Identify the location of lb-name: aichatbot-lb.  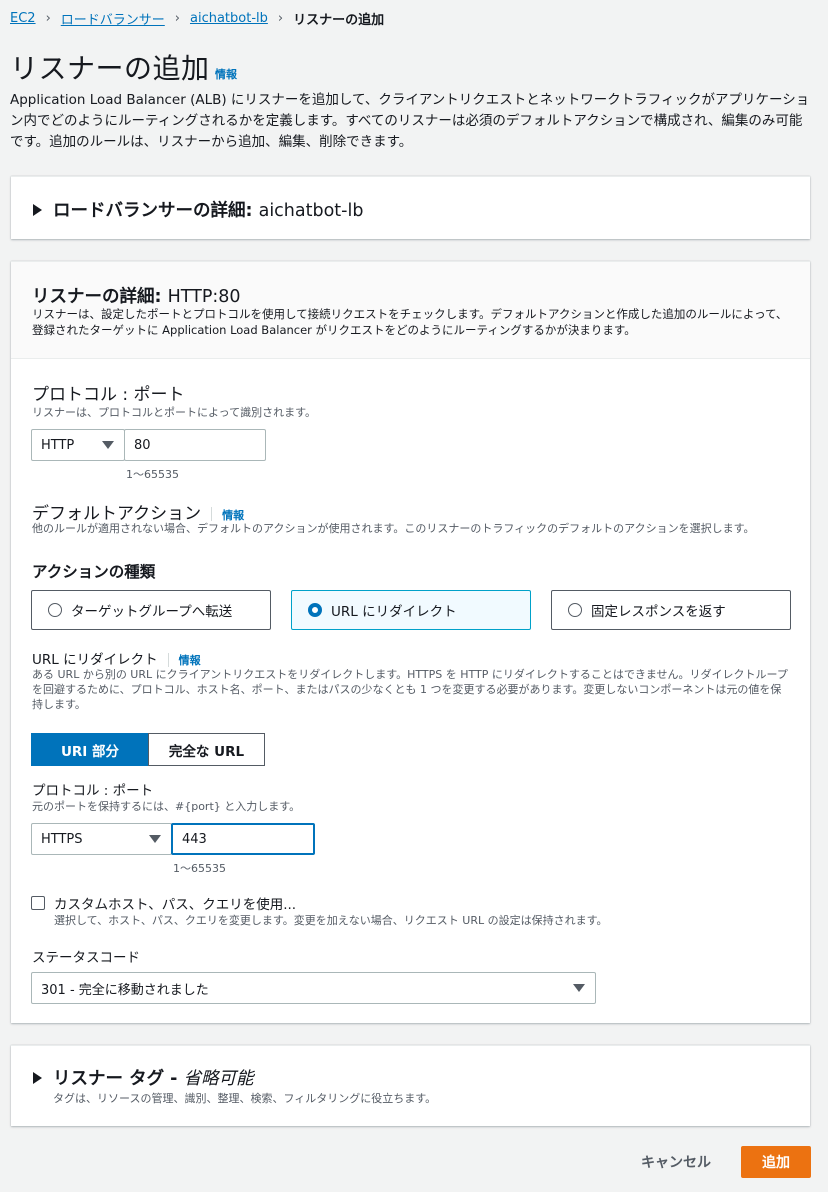
(311, 211).